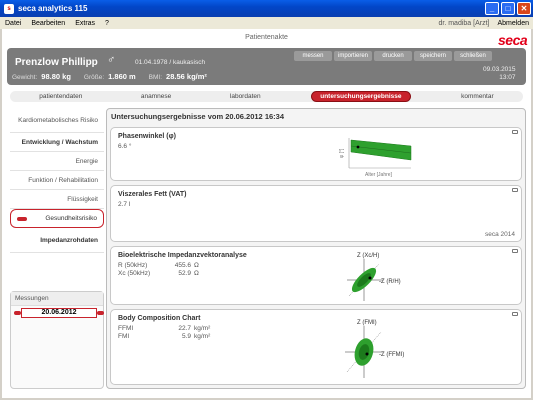  Describe the element at coordinates (245, 96) in the screenshot. I see `tab-labordaten: labordaten` at that location.